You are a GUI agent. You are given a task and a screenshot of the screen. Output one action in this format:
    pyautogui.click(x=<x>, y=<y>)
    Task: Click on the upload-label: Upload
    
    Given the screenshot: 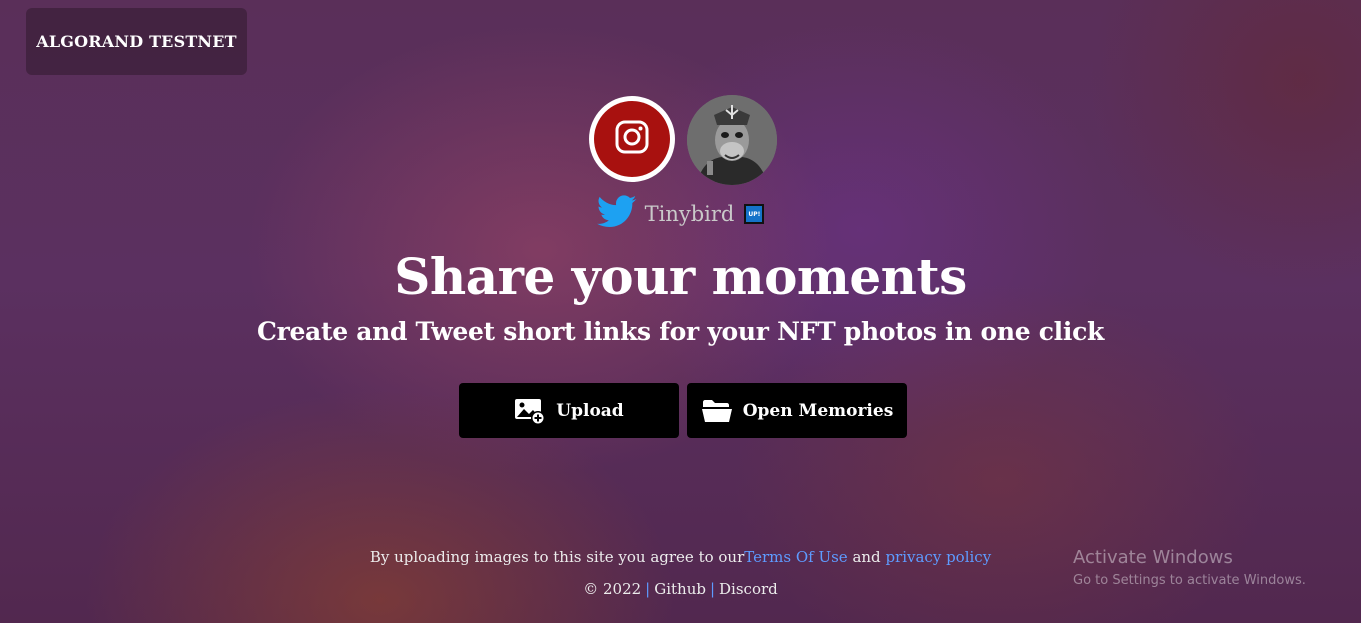 What is the action you would take?
    pyautogui.click(x=590, y=410)
    